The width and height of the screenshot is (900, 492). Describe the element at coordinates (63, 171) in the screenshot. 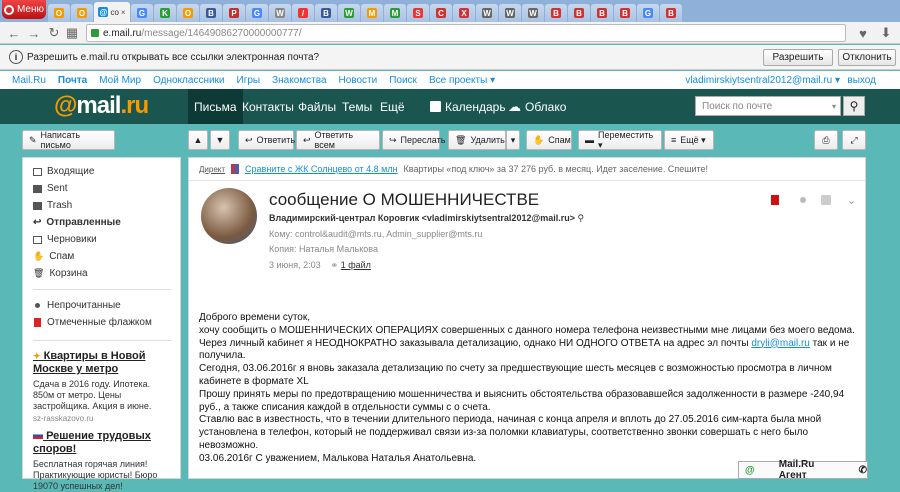

I see `folder-inbox: Входящие` at that location.